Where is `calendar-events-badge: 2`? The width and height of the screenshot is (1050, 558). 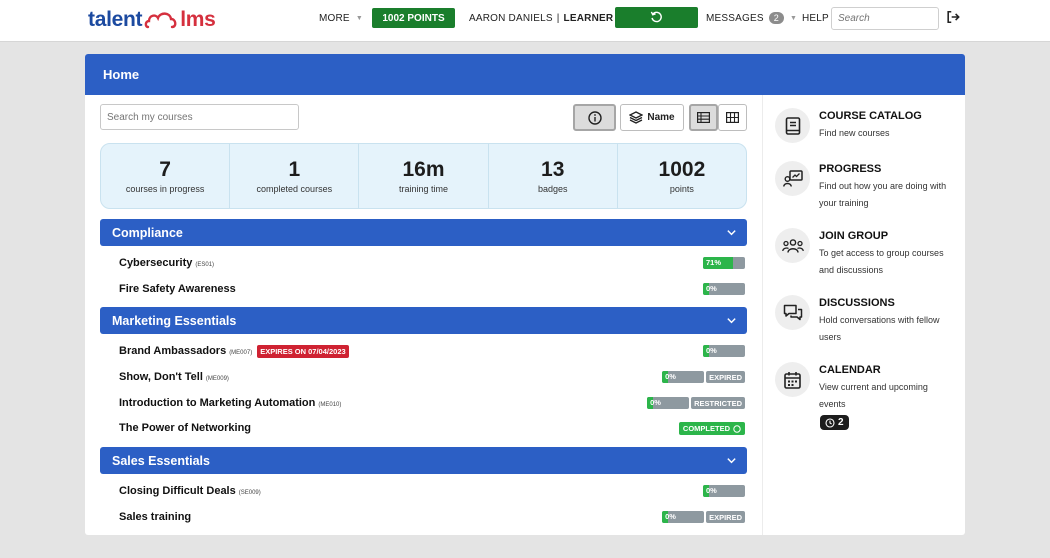 calendar-events-badge: 2 is located at coordinates (834, 422).